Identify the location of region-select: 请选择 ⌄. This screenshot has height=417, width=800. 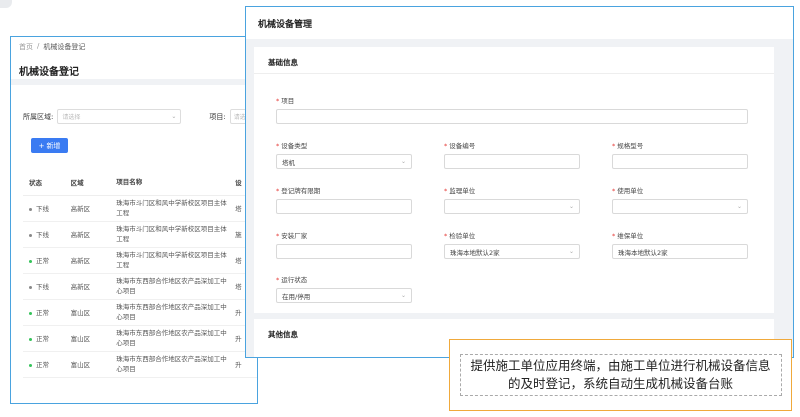
(119, 116).